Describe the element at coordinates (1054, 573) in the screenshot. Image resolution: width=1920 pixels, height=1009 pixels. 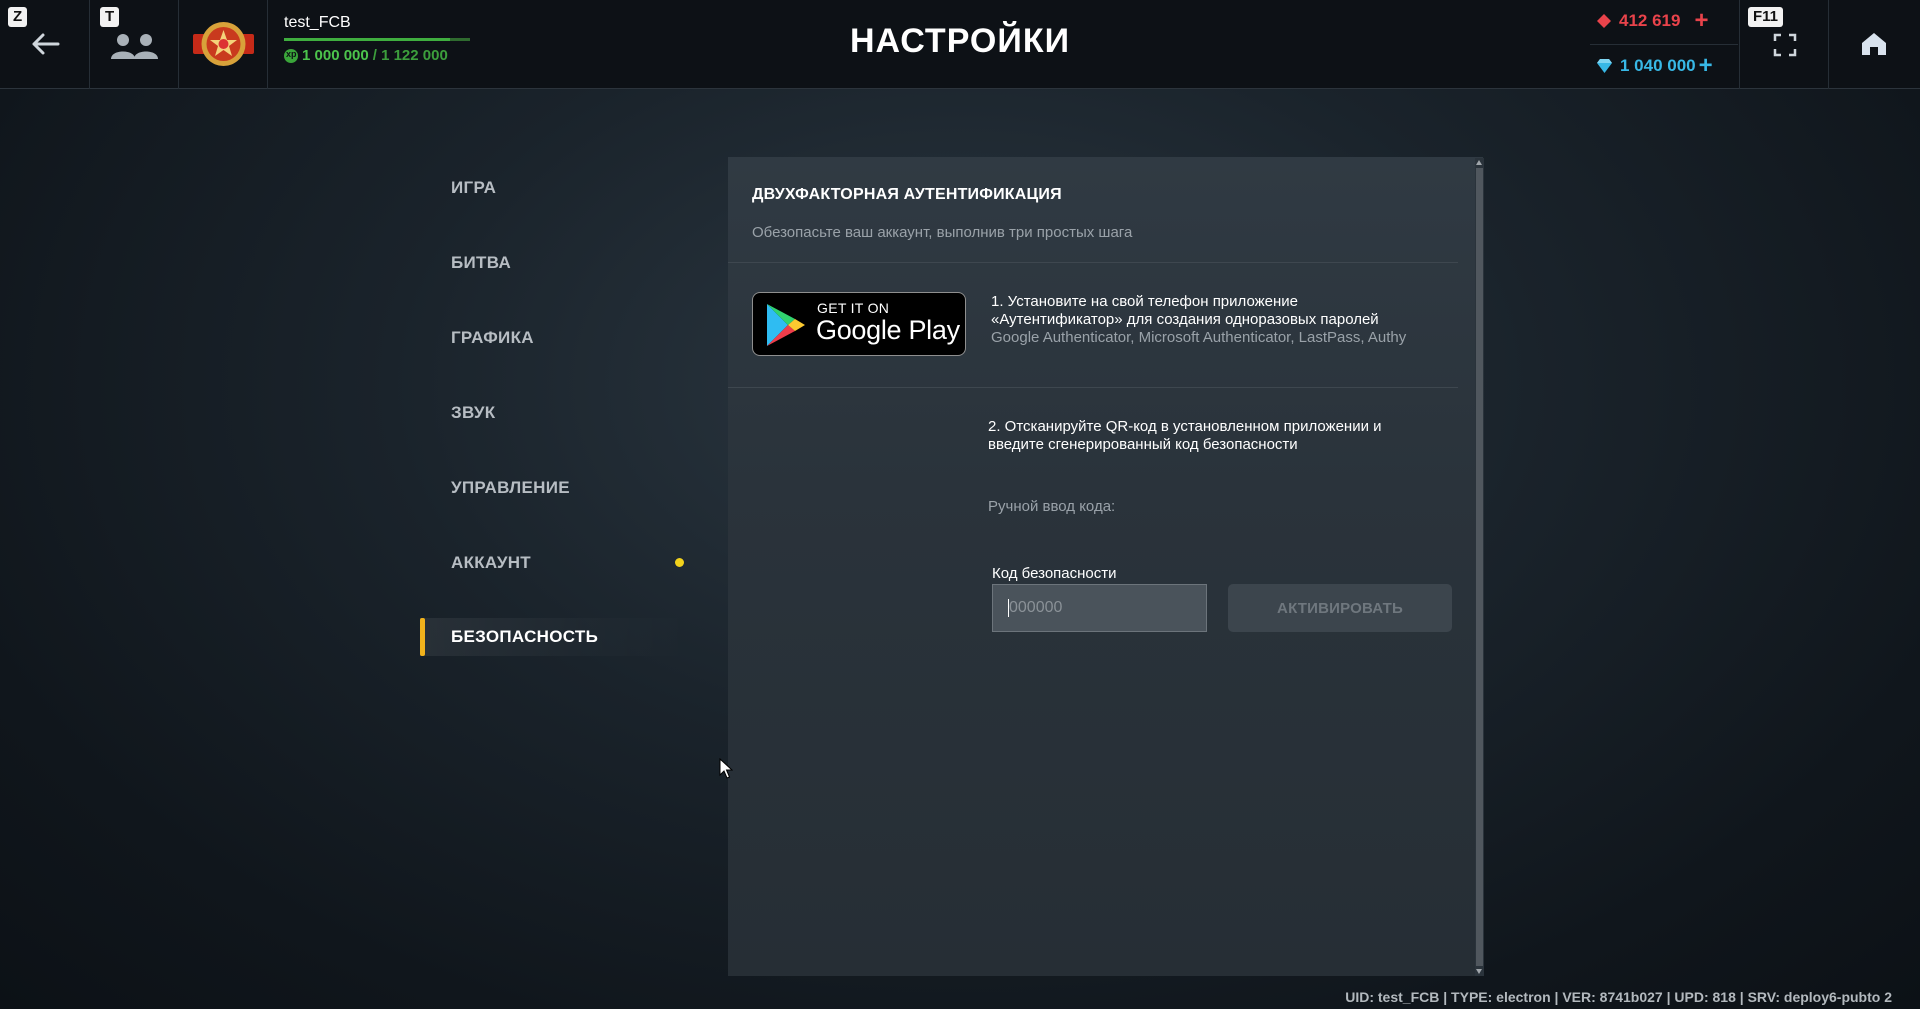
I see `security-code-label: Код безопасности` at that location.